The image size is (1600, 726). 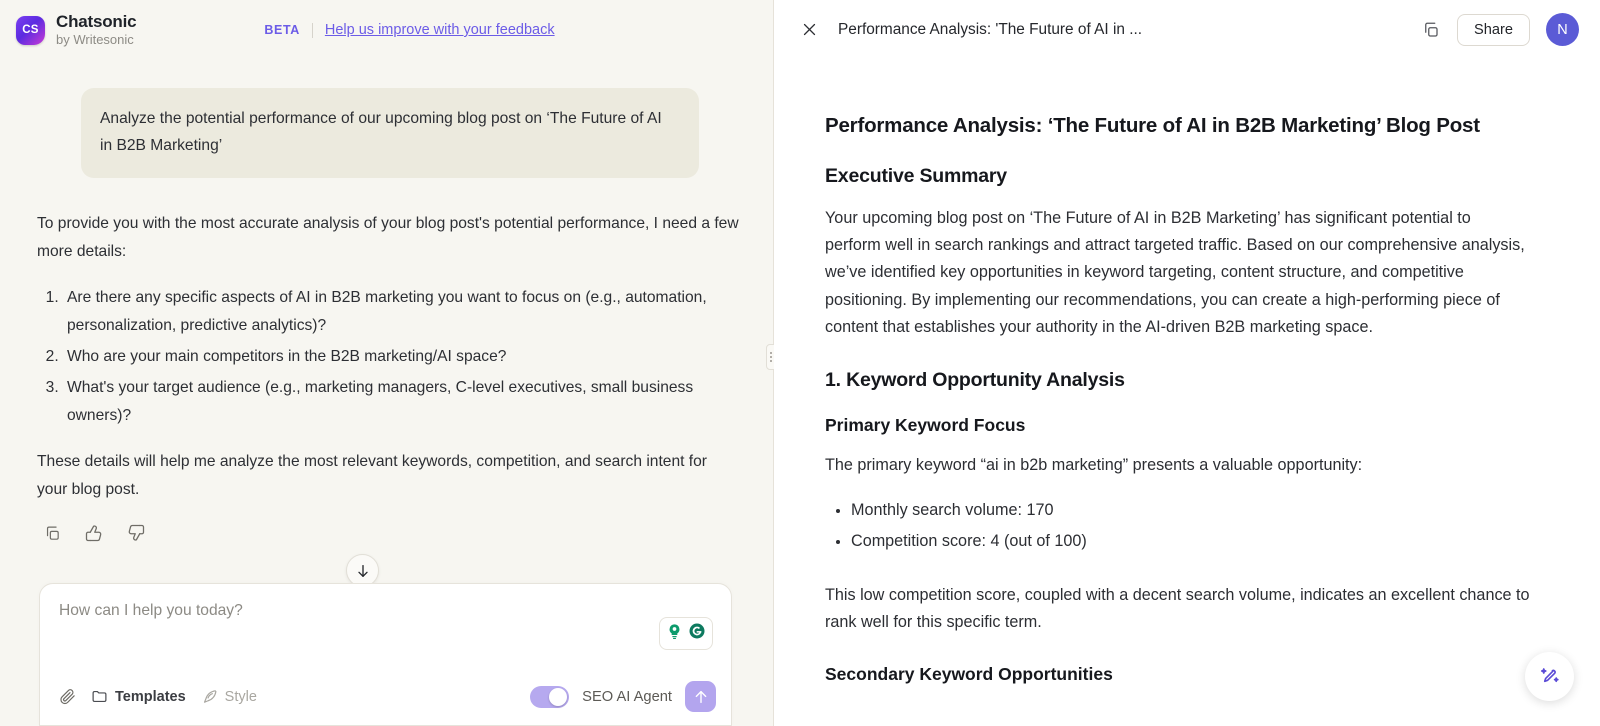 What do you see at coordinates (627, 696) in the screenshot?
I see `seo-ai-agent-label: SEO AI Agent` at bounding box center [627, 696].